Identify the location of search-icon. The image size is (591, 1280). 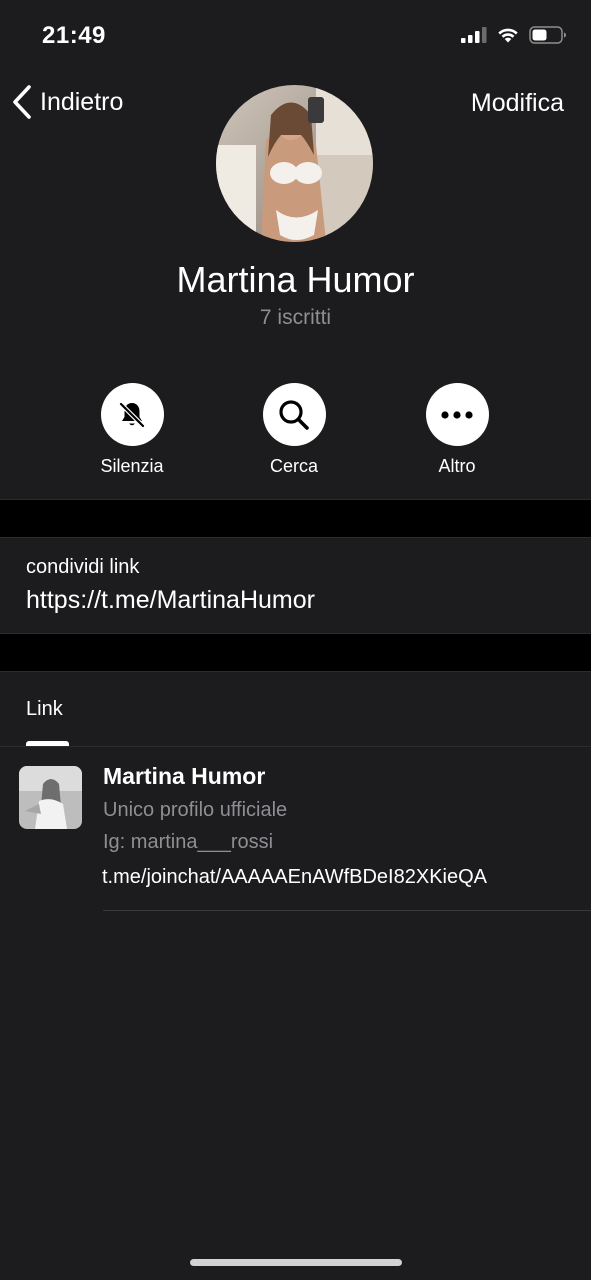
(294, 414).